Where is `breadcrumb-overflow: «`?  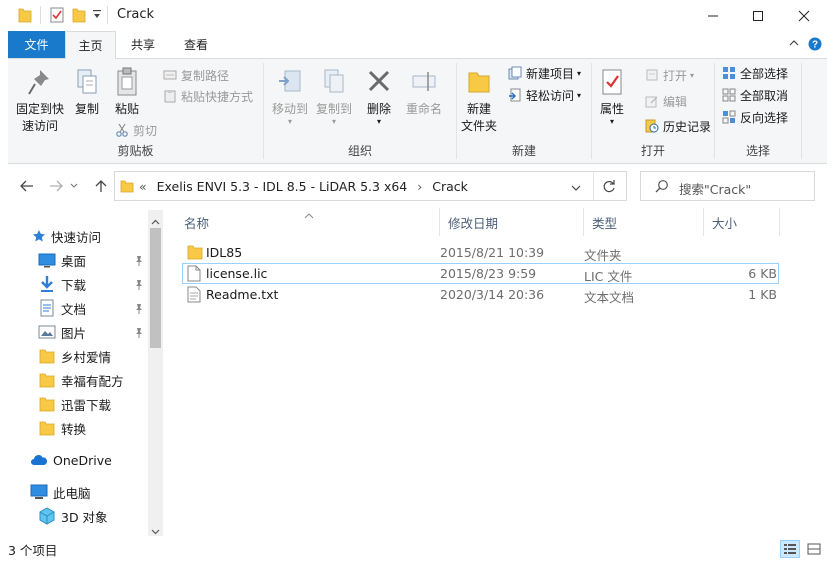
breadcrumb-overflow: « is located at coordinates (143, 186).